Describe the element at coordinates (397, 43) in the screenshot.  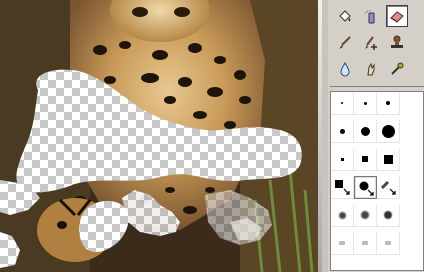
I see `stamp-icon` at that location.